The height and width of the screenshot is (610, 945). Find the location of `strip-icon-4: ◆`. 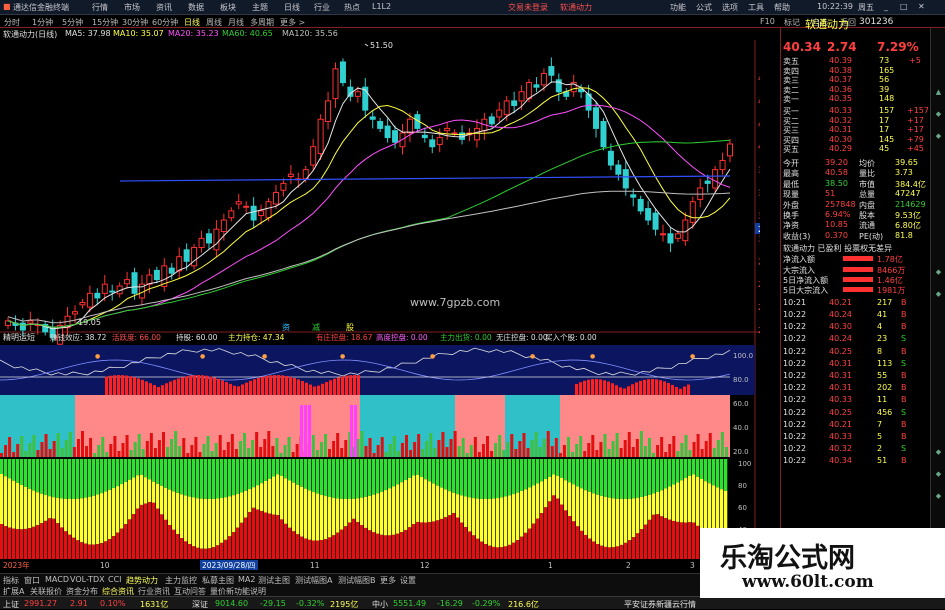

strip-icon-4: ◆ is located at coordinates (938, 294).